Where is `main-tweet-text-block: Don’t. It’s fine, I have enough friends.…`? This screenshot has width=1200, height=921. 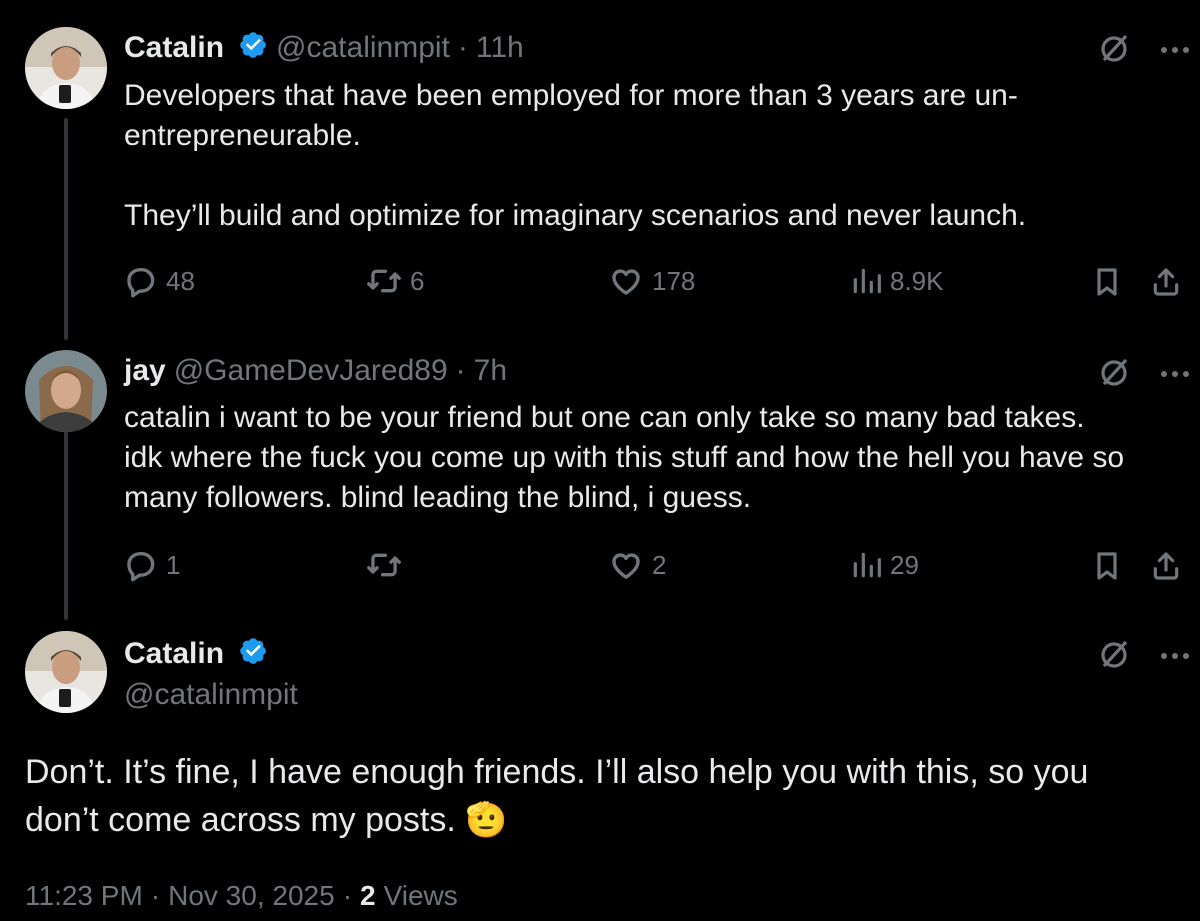 main-tweet-text-block: Don’t. It’s fine, I have enough friends.… is located at coordinates (605, 796).